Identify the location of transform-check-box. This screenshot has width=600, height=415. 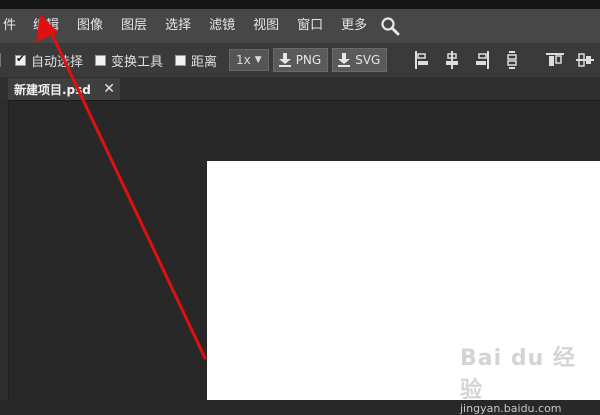
(100, 60).